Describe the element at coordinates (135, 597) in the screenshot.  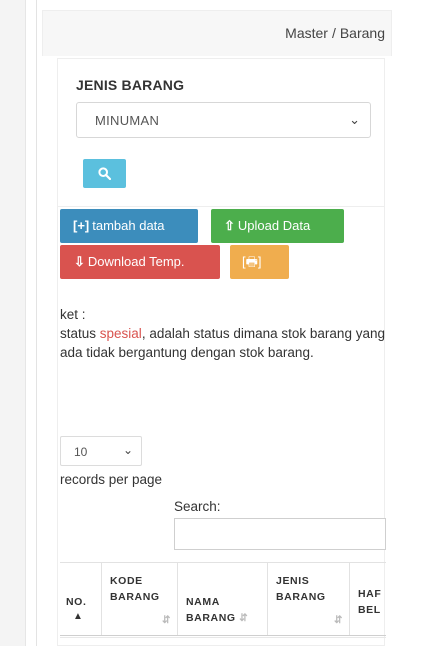
I see `column-kode-line2: BARANG` at that location.